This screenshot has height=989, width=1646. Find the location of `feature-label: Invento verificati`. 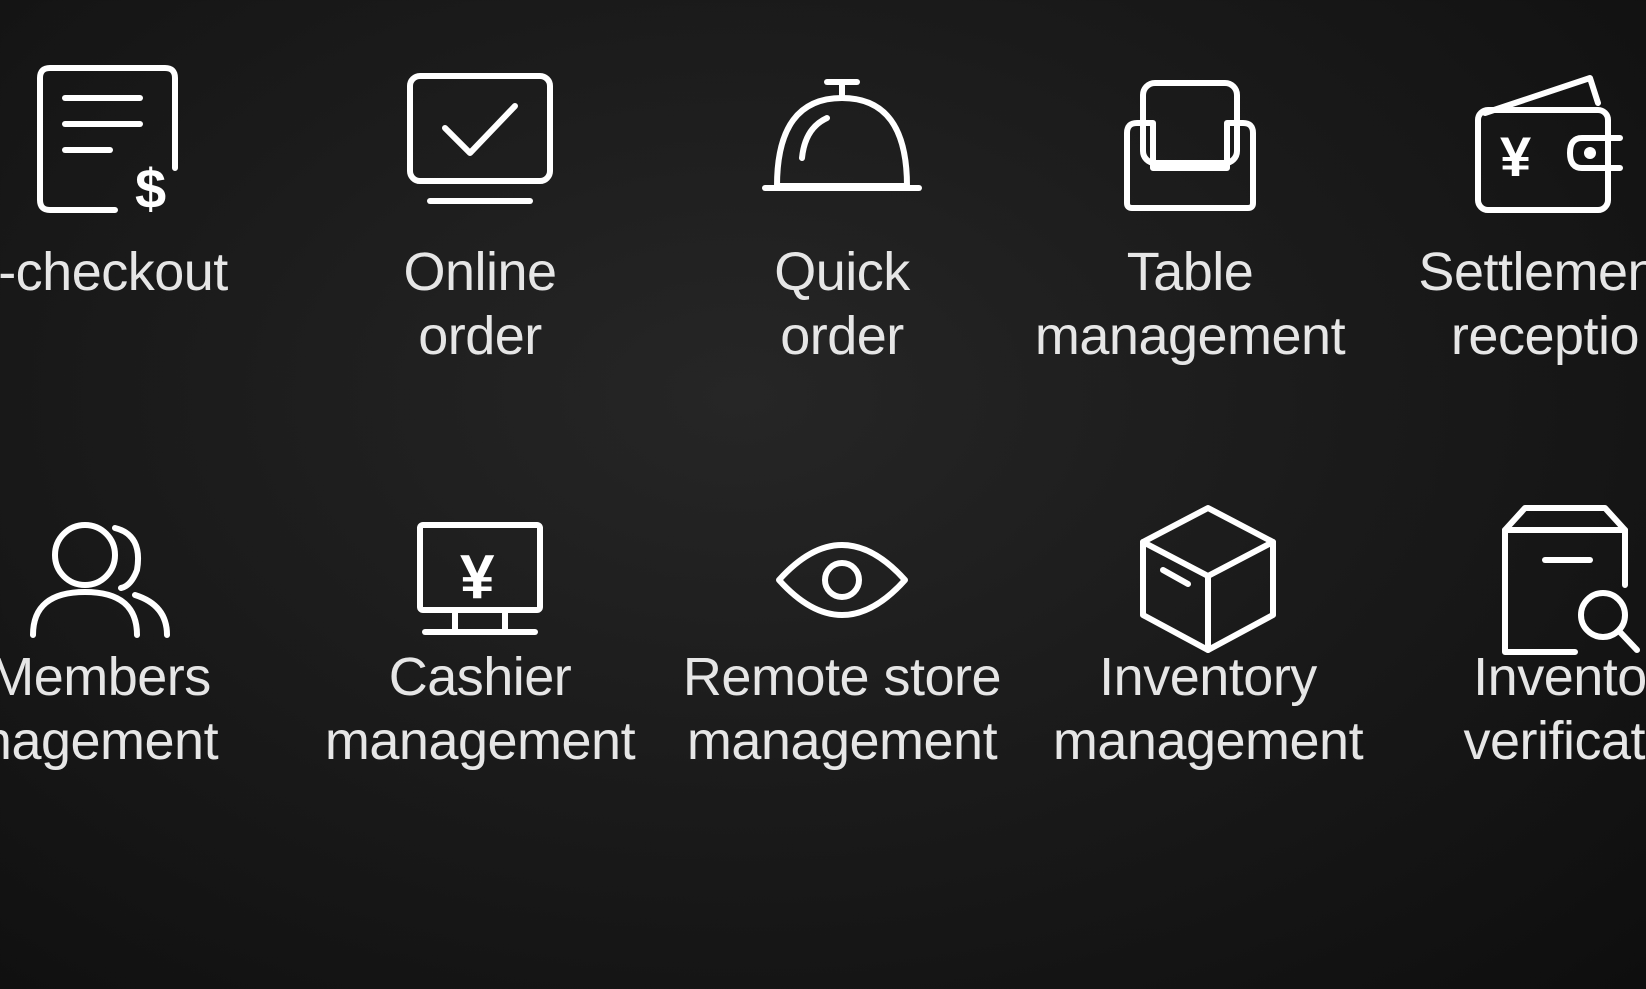

feature-label: Invento verificati is located at coordinates (1554, 709).